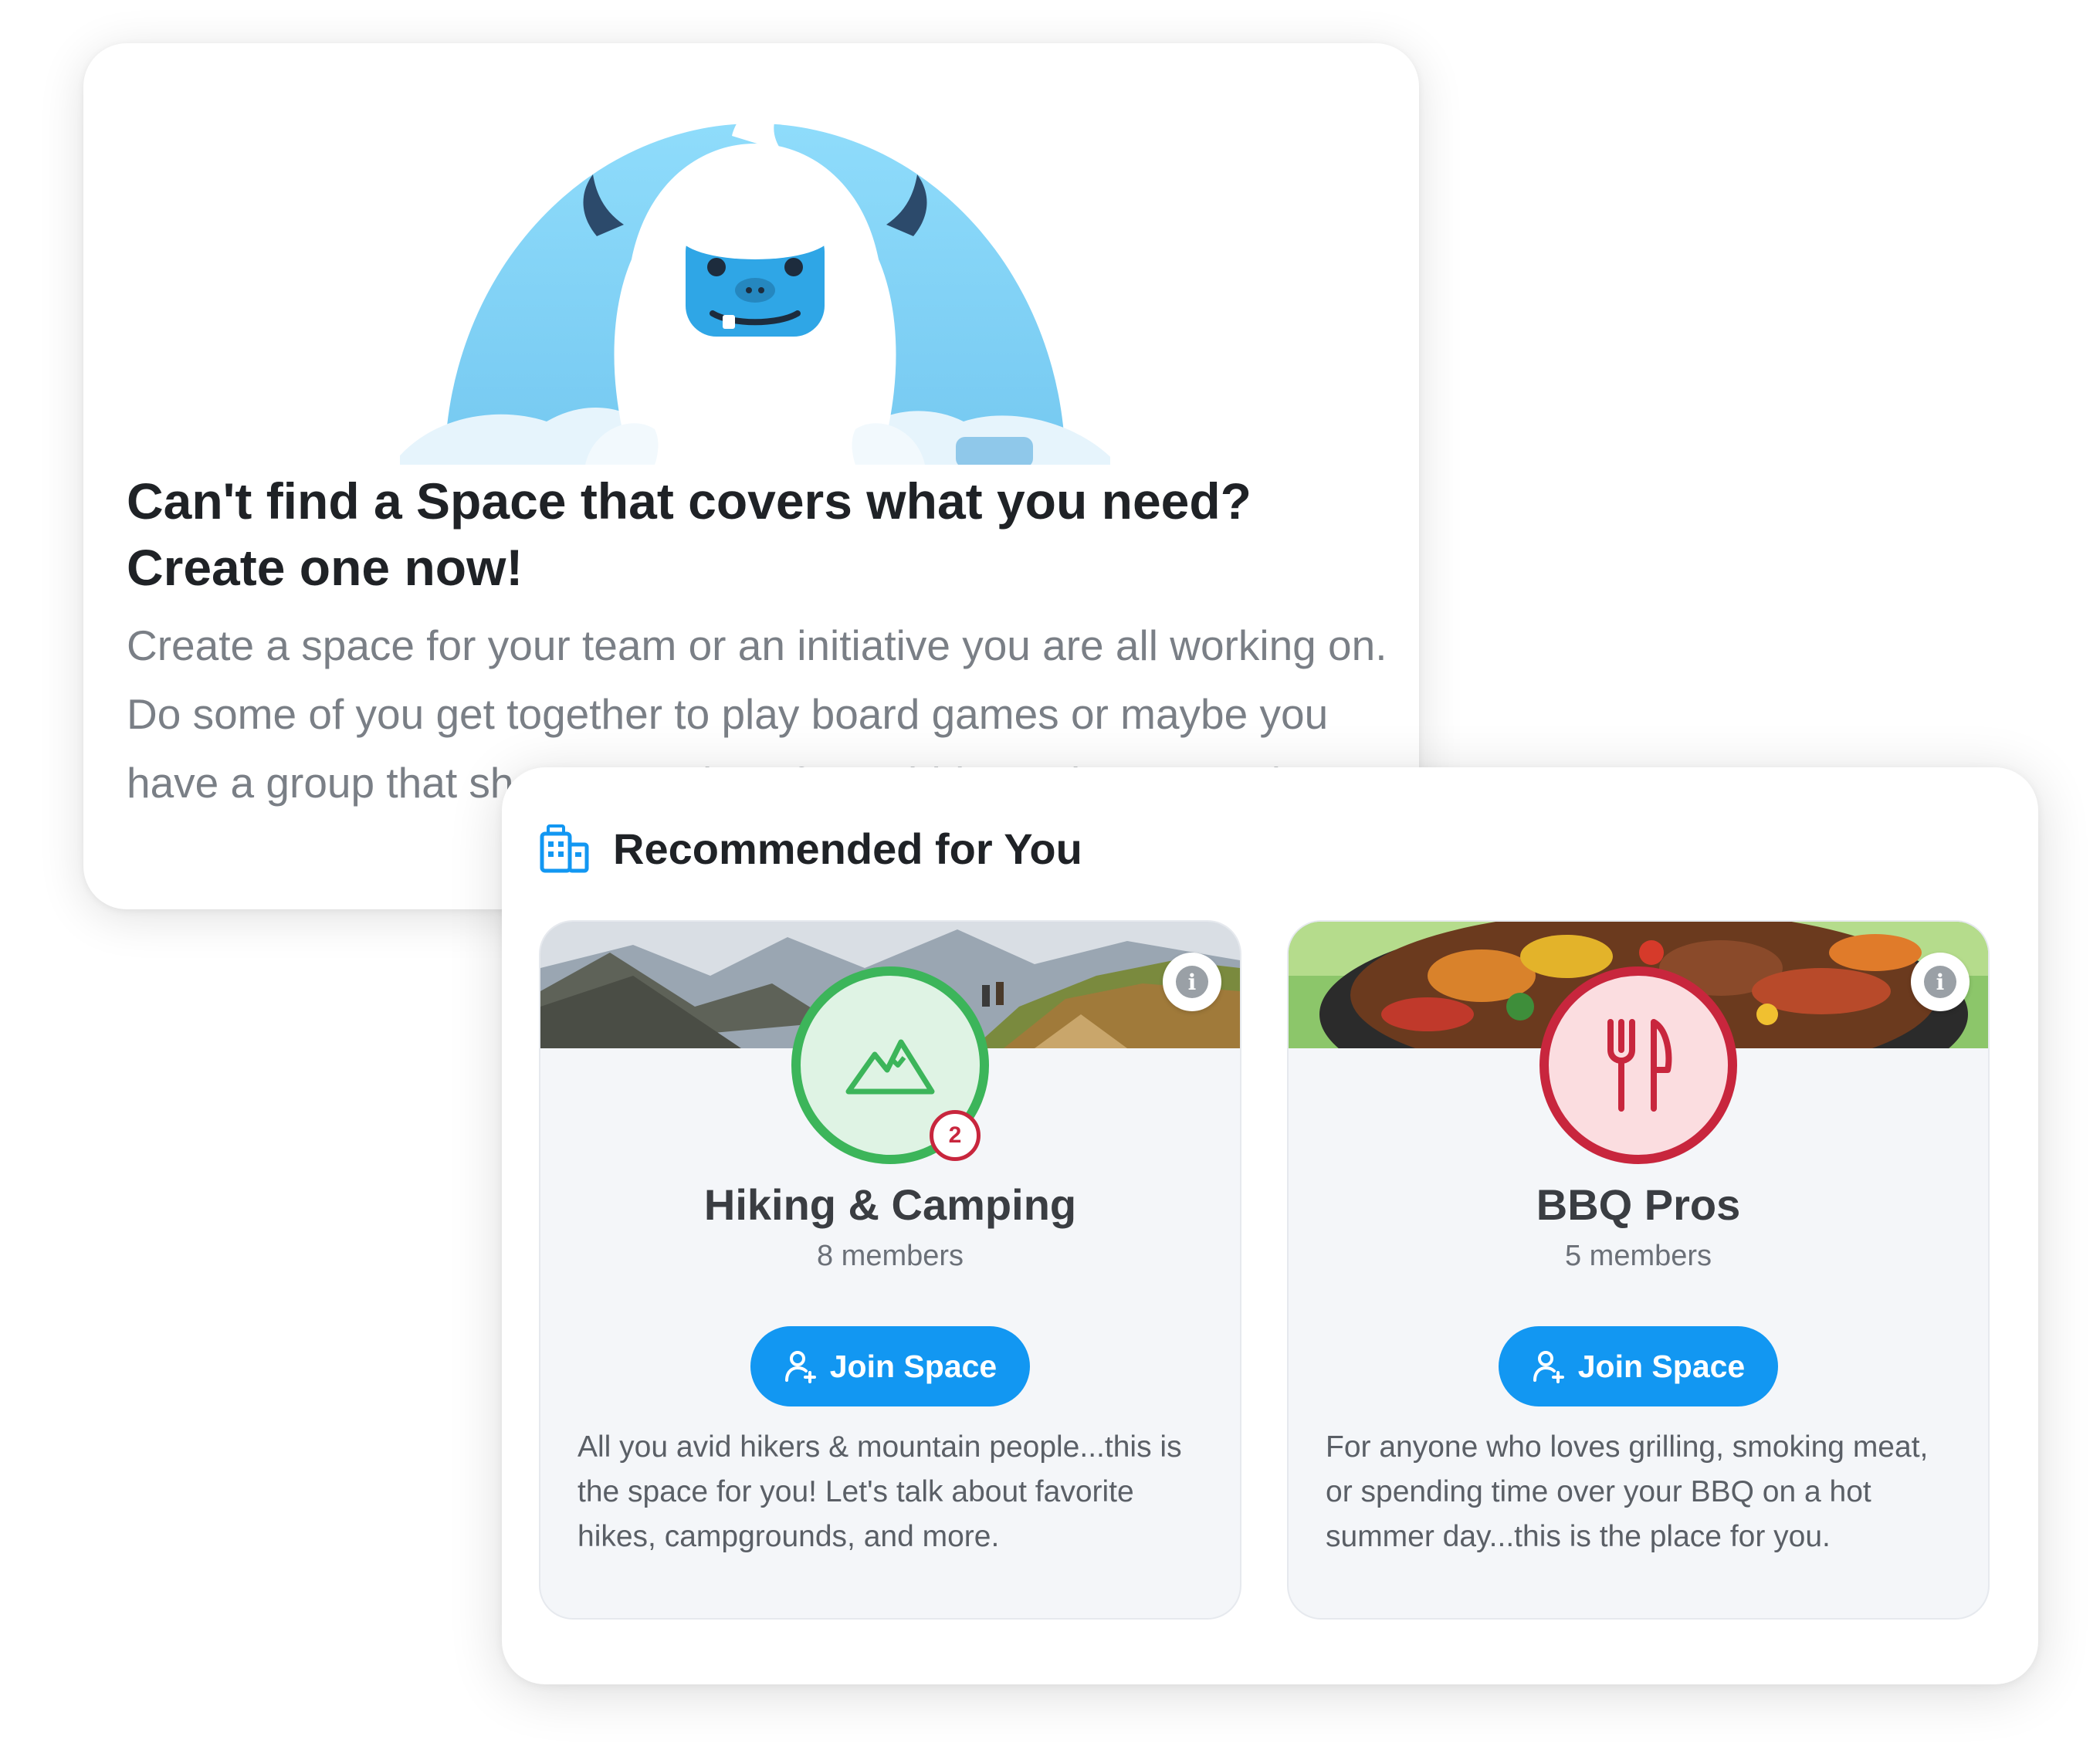  Describe the element at coordinates (956, 1135) in the screenshot. I see `notification-badge: 2` at that location.